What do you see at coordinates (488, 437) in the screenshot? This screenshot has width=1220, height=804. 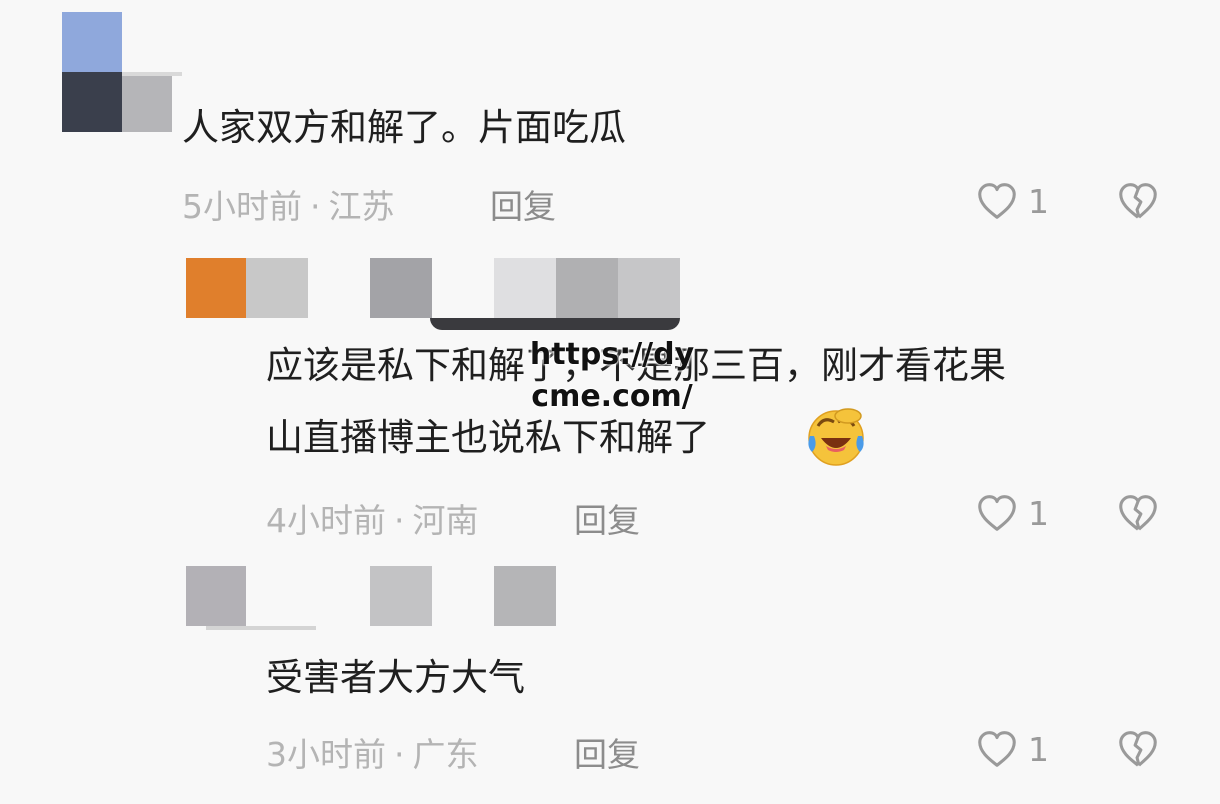 I see `comment-text-line-2: 山直播博主也说私下和解了` at bounding box center [488, 437].